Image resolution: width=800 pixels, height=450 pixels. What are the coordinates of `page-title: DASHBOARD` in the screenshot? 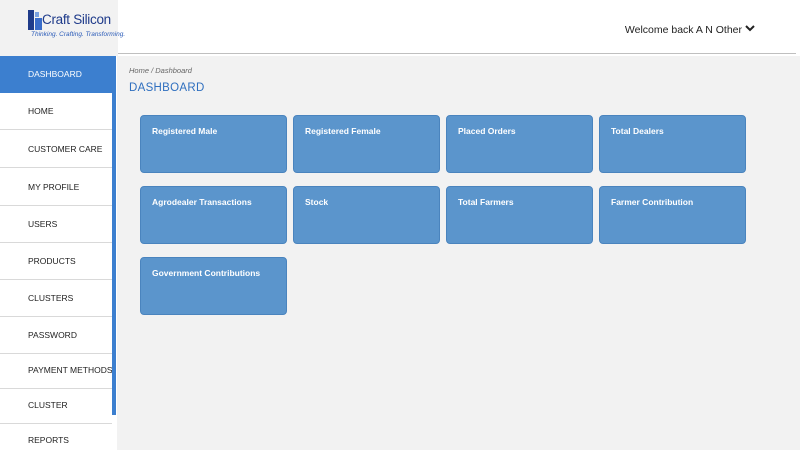 It's located at (167, 88).